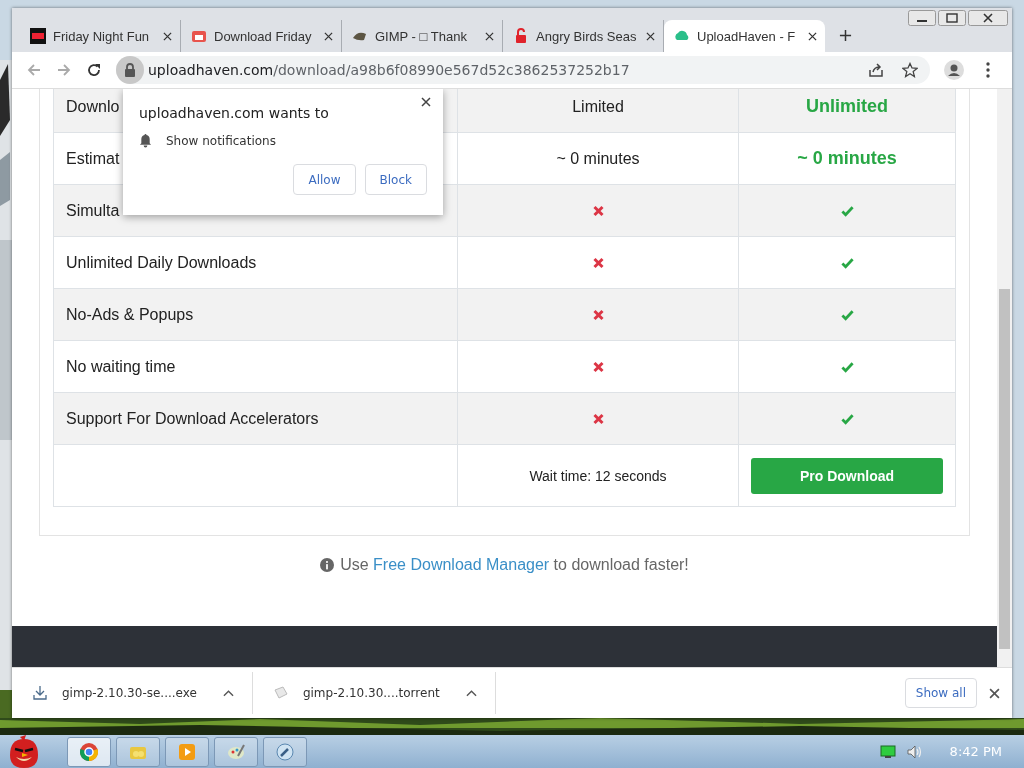  What do you see at coordinates (256, 314) in the screenshot?
I see `table-cell: No-Ads & Popups` at bounding box center [256, 314].